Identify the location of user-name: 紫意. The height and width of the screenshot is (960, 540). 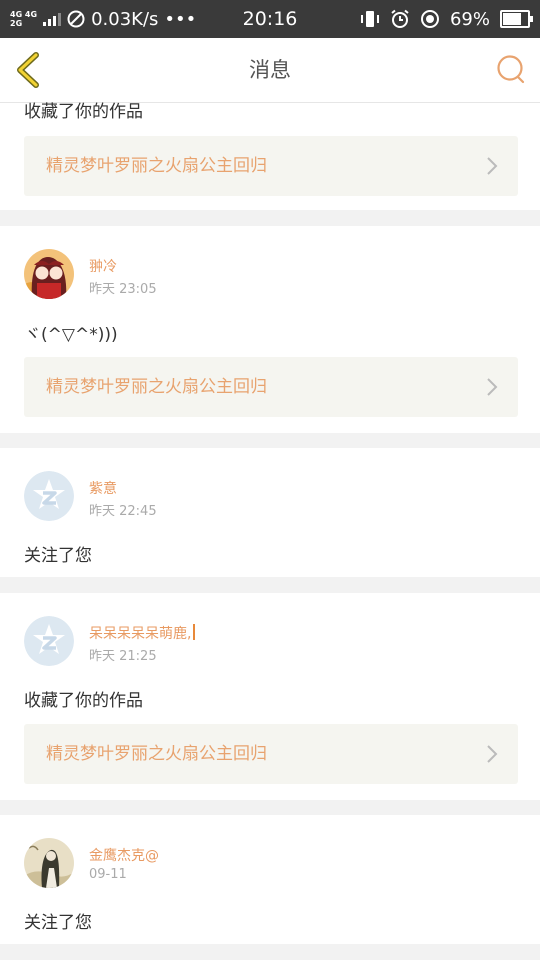
(103, 488).